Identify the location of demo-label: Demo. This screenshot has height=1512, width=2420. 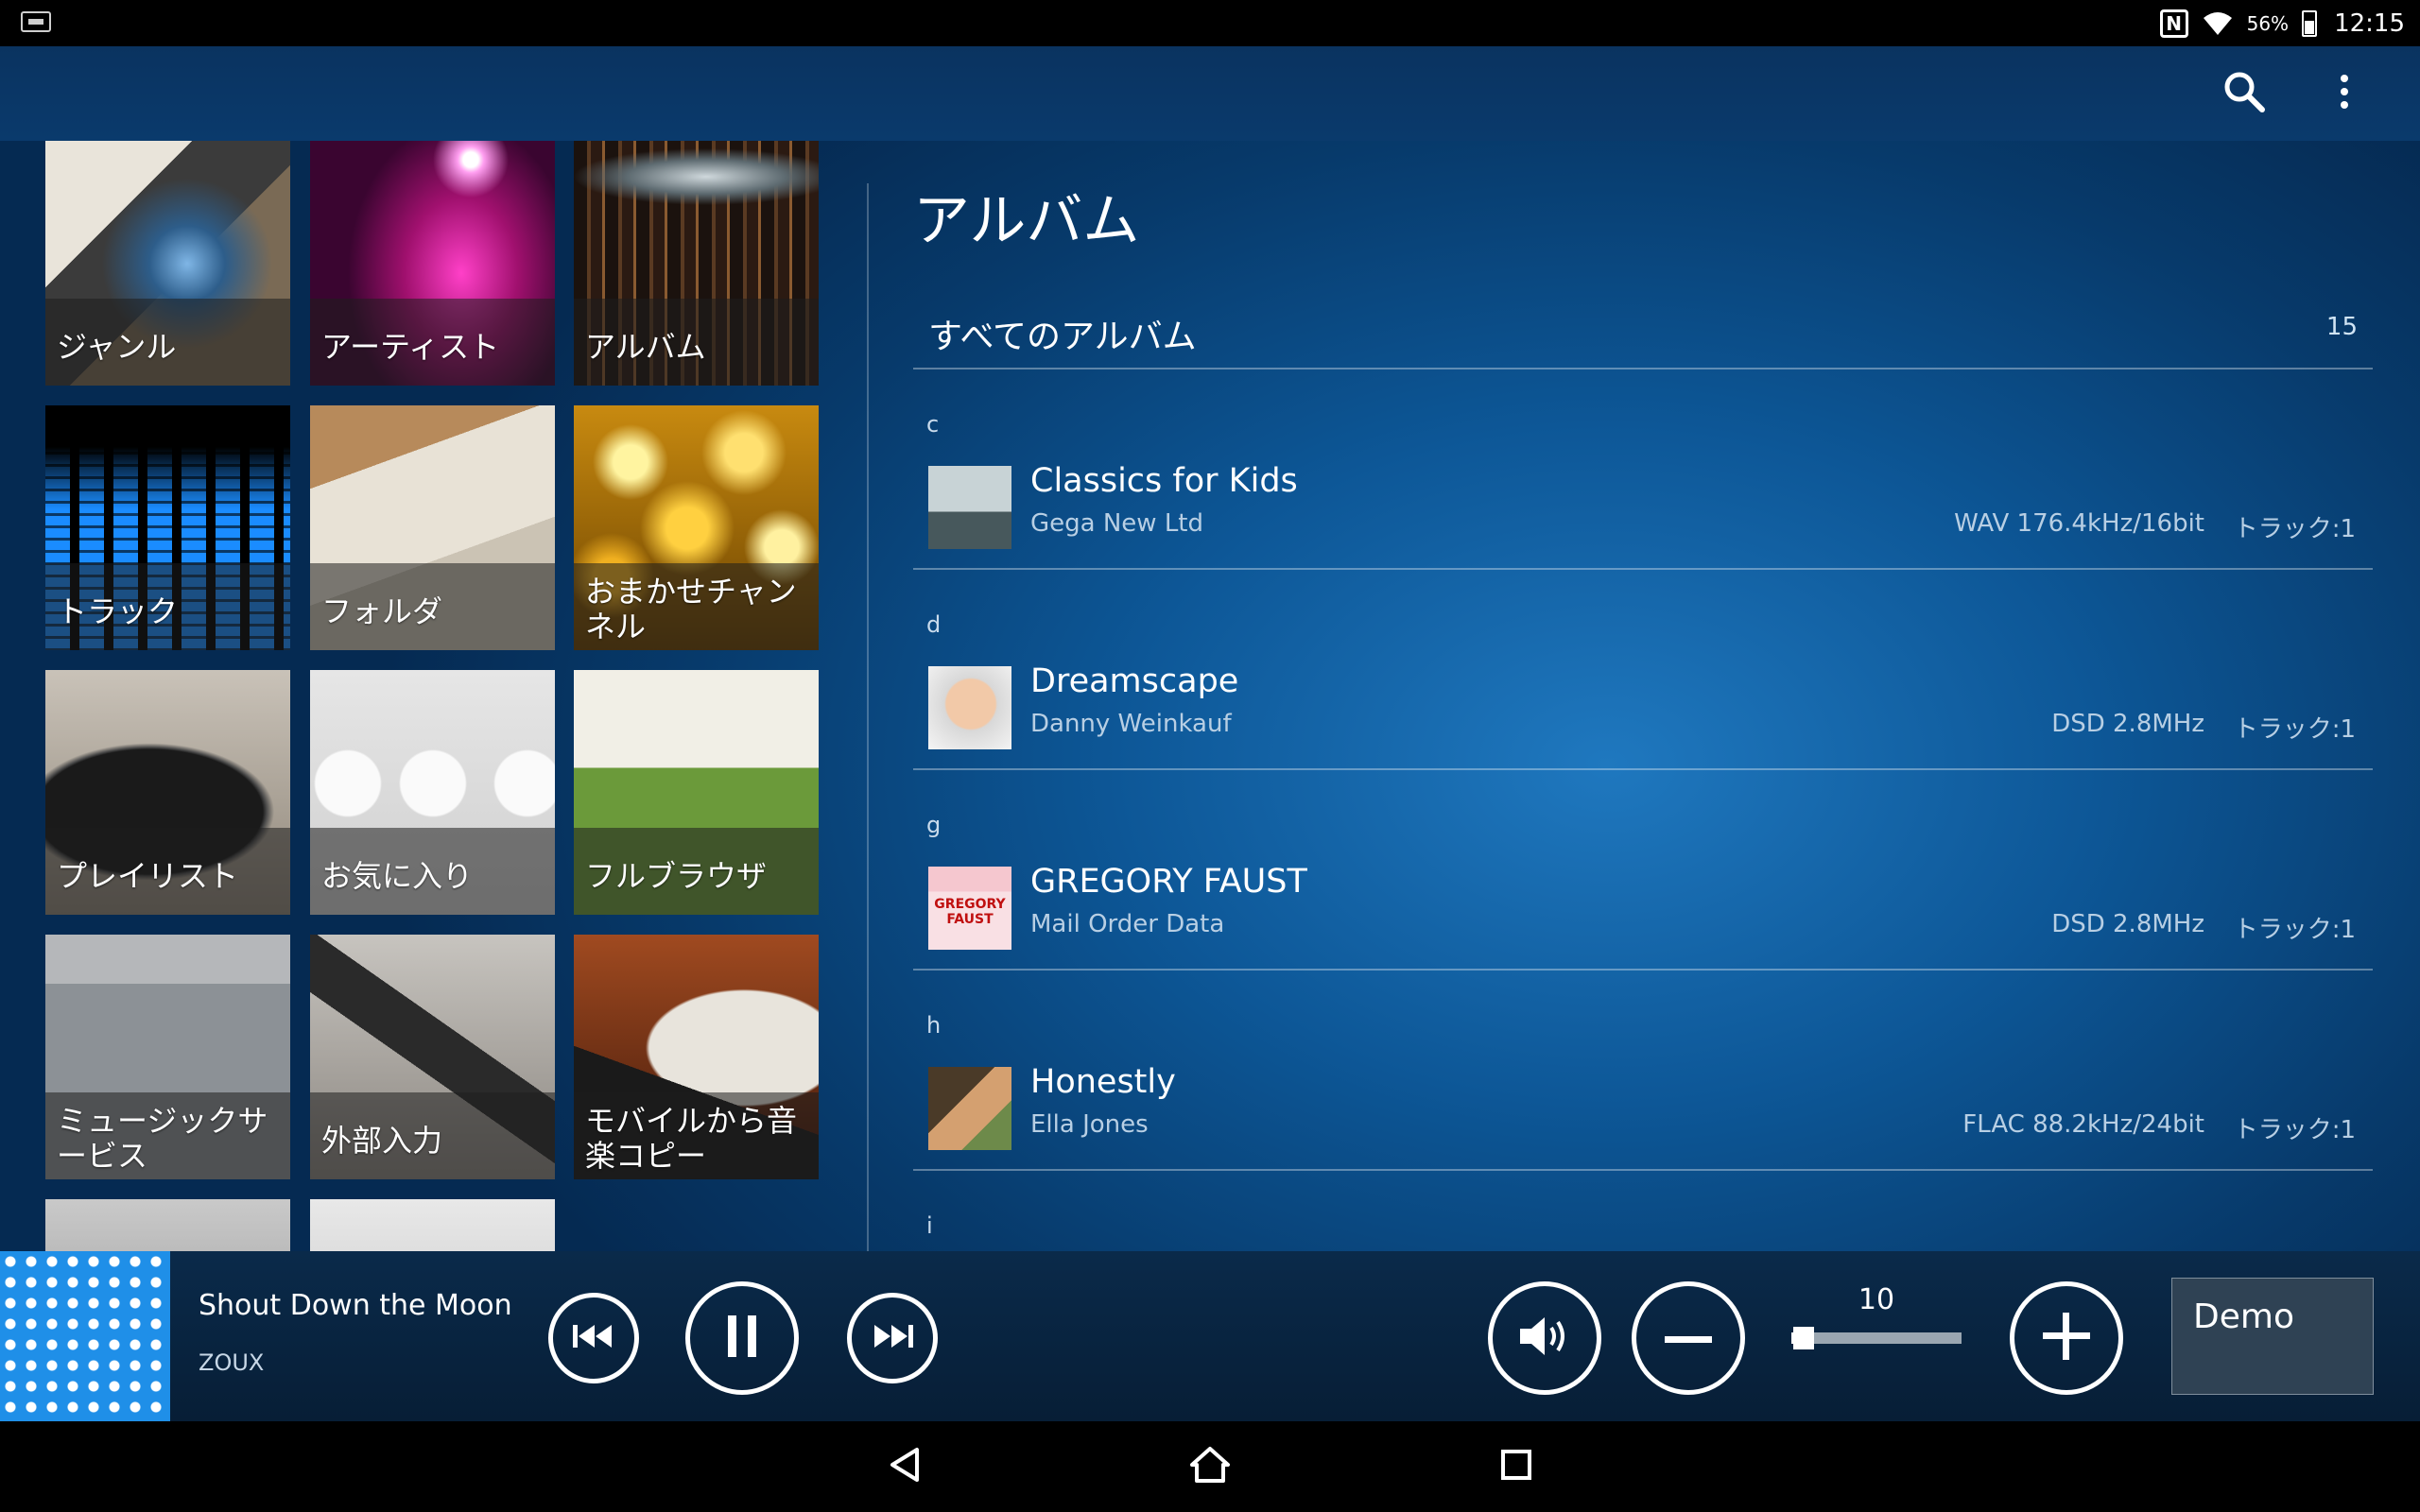
(2243, 1316).